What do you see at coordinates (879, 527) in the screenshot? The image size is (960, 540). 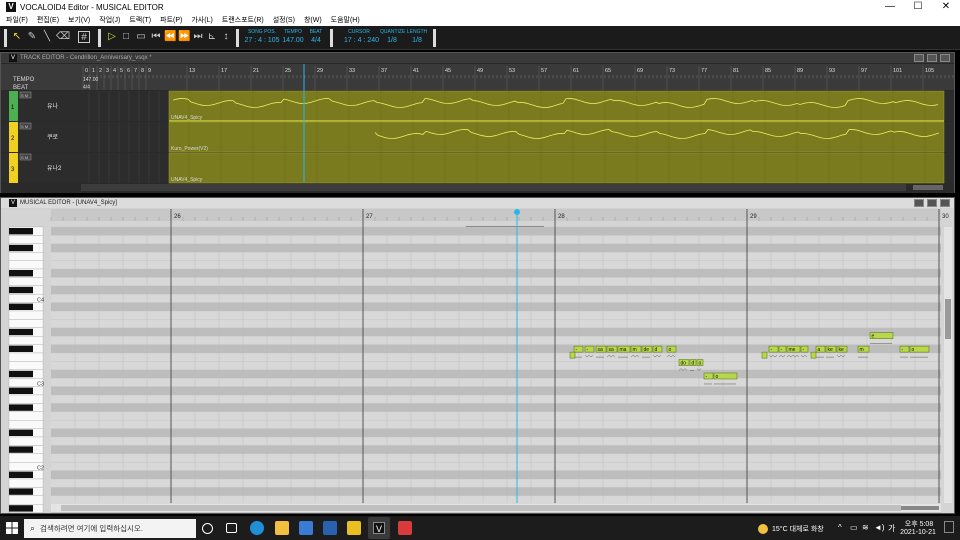 I see `volume-icon: ◄)` at bounding box center [879, 527].